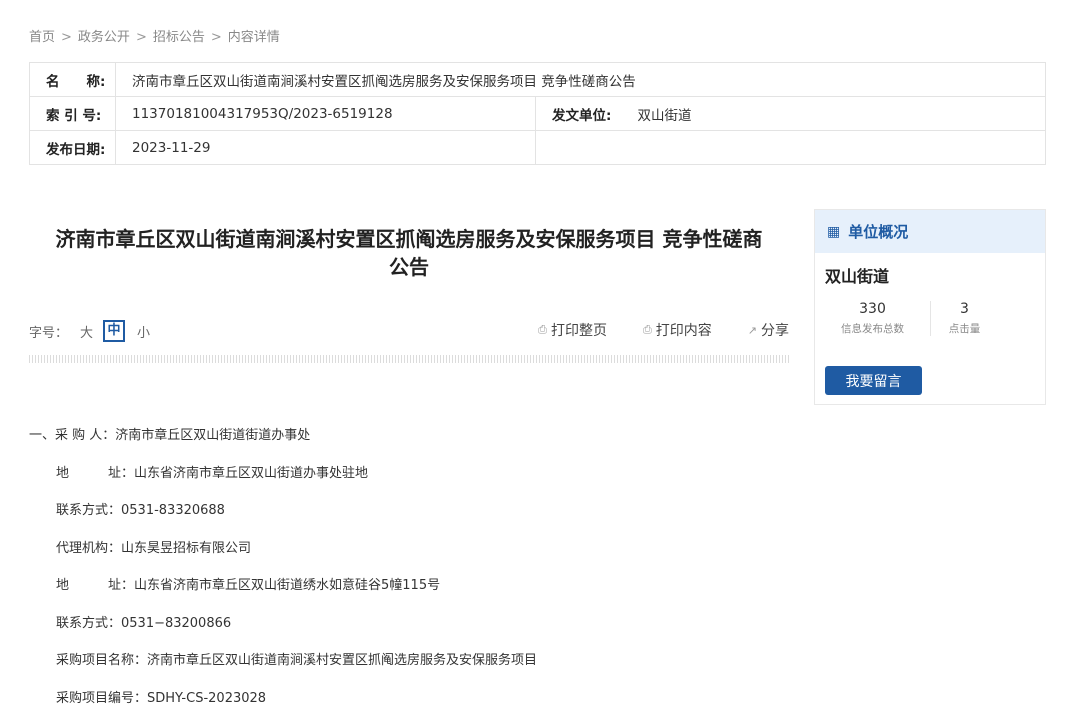  What do you see at coordinates (95, 331) in the screenshot?
I see `font-size-switcher: 字号： 大 中 小` at bounding box center [95, 331].